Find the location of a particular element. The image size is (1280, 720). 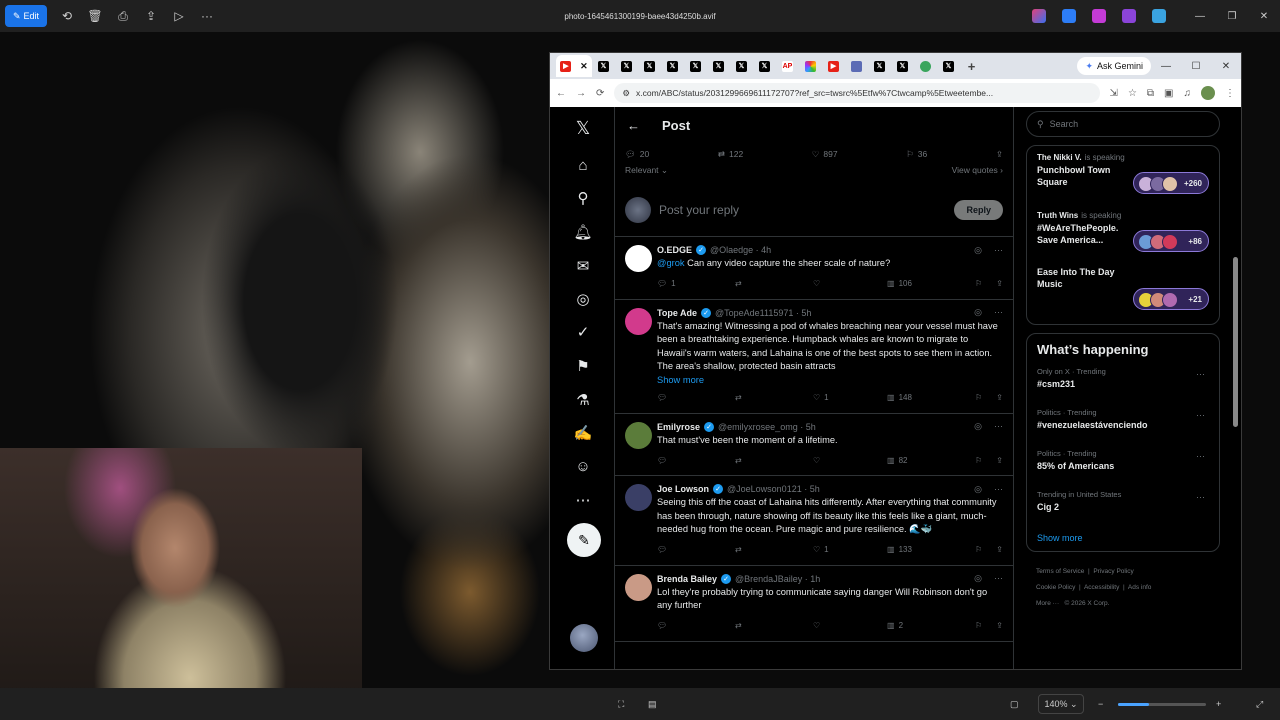

more-icon: ⋯ is located at coordinates (583, 500).